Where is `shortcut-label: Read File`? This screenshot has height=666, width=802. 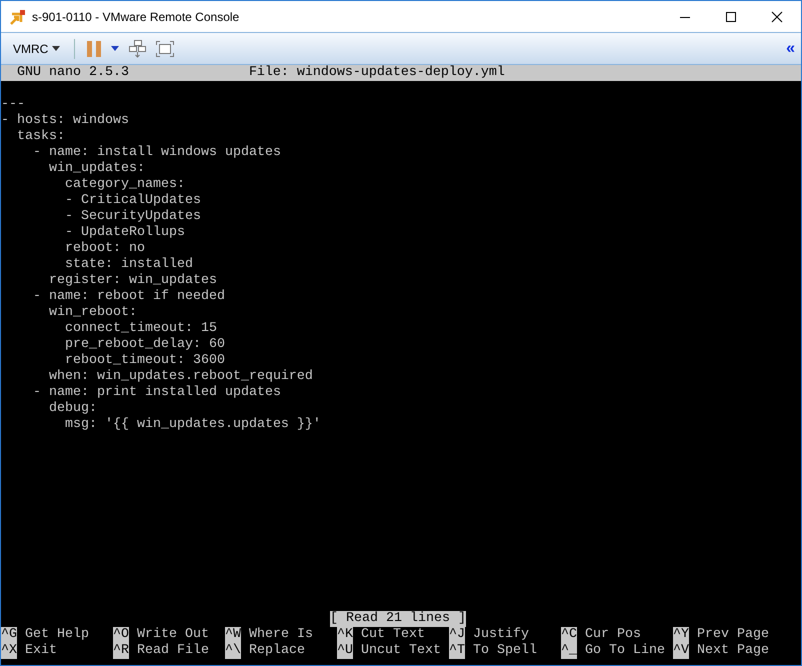
shortcut-label: Read File is located at coordinates (172, 651).